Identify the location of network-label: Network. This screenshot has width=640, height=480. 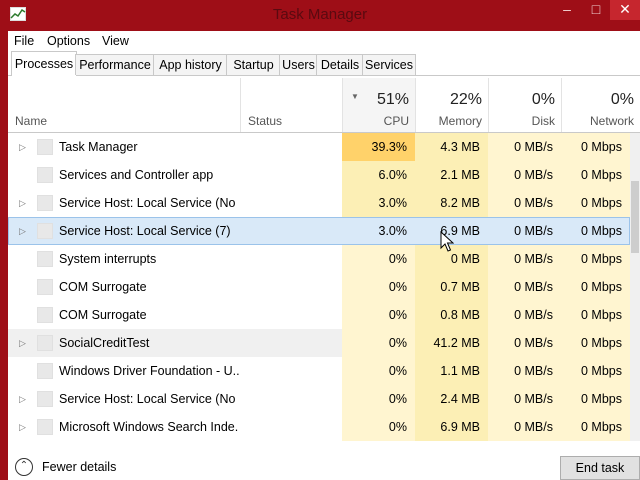
(611, 121).